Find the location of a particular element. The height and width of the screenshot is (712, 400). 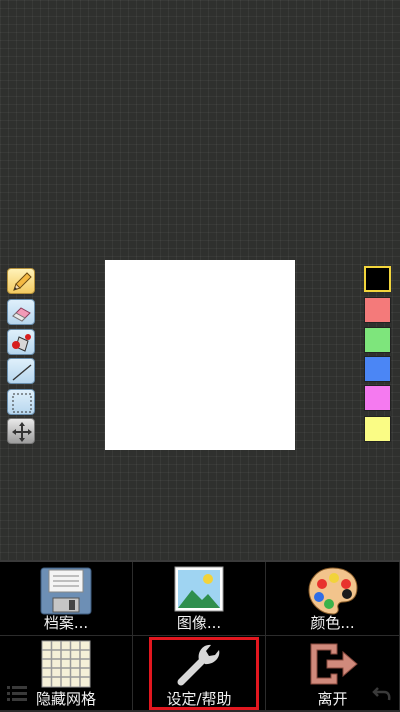

swatch-black is located at coordinates (377, 279).